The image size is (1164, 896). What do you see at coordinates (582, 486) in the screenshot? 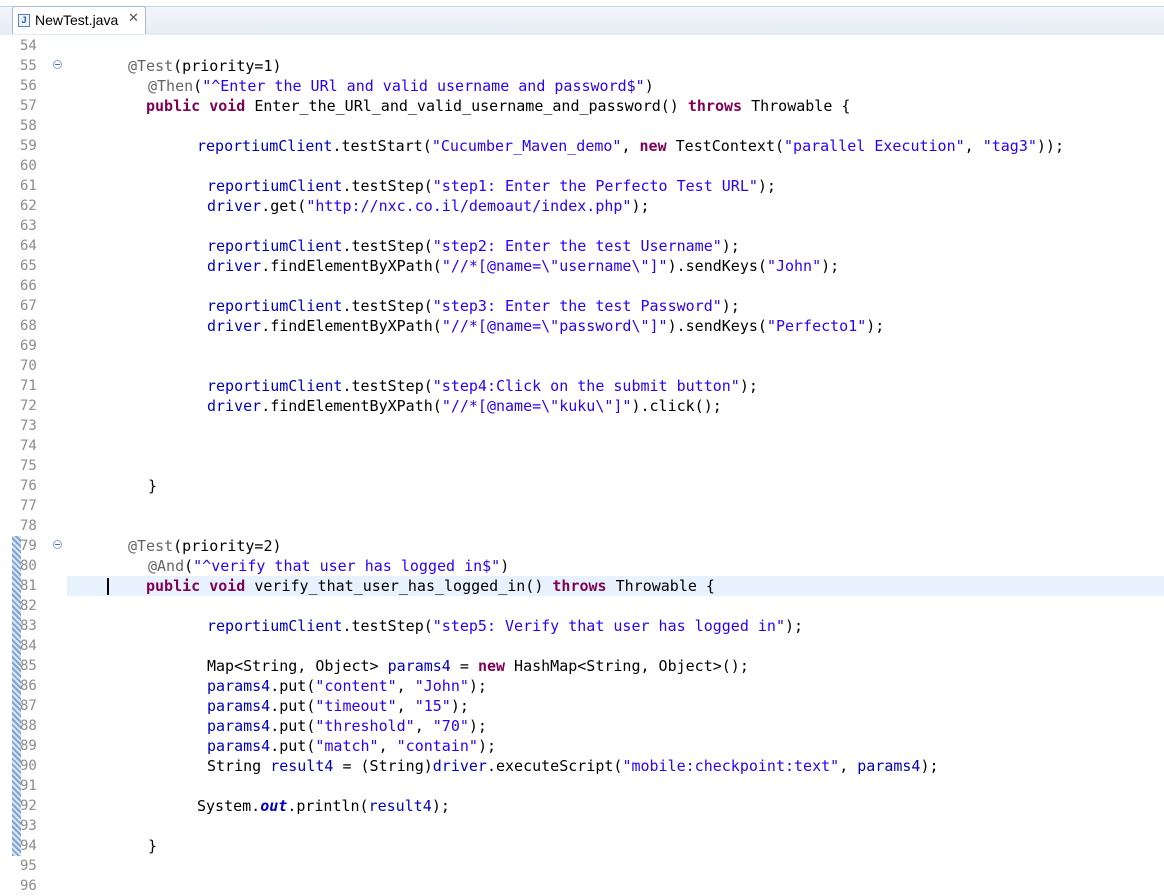
I see `code-line: 76}` at bounding box center [582, 486].